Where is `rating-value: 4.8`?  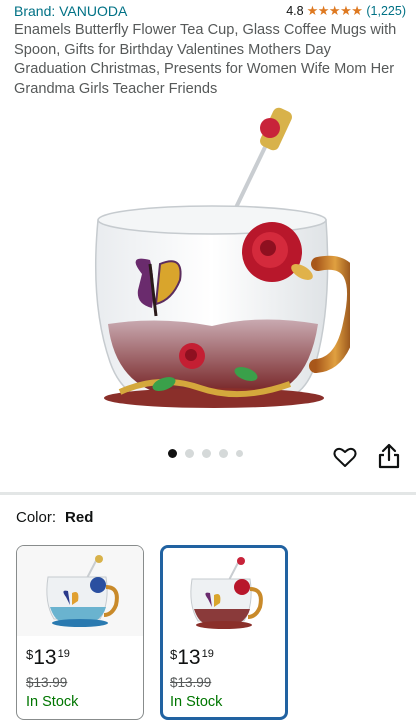
rating-value: 4.8 is located at coordinates (295, 11).